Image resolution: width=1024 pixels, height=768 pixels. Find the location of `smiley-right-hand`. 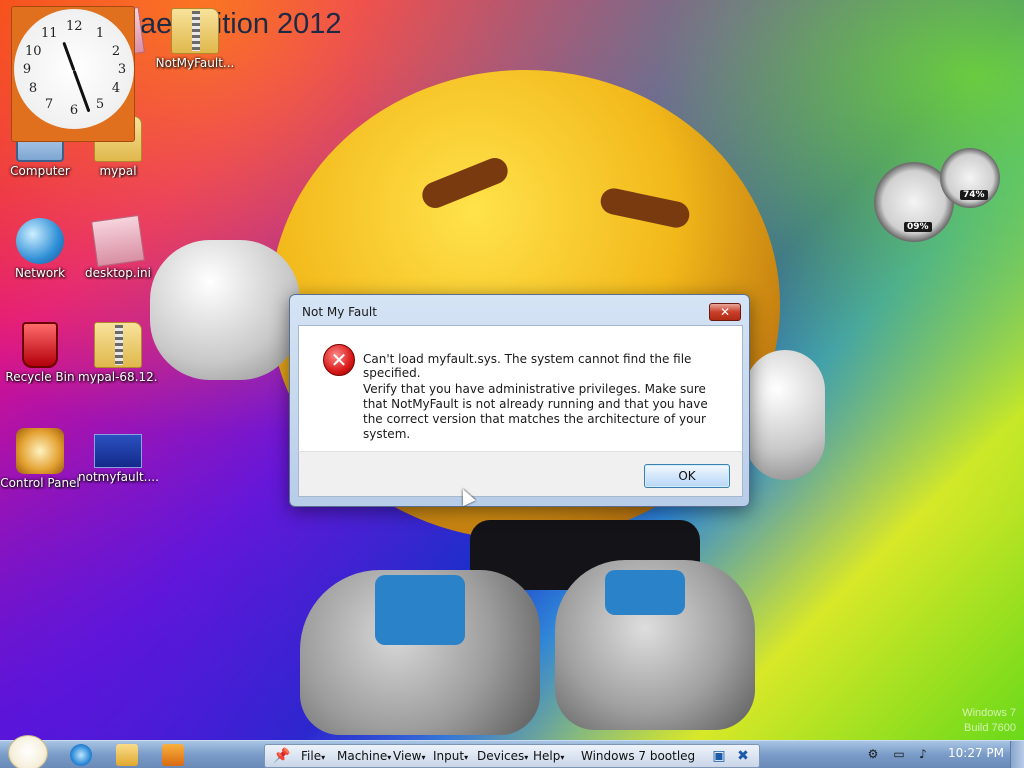

smiley-right-hand is located at coordinates (785, 415).